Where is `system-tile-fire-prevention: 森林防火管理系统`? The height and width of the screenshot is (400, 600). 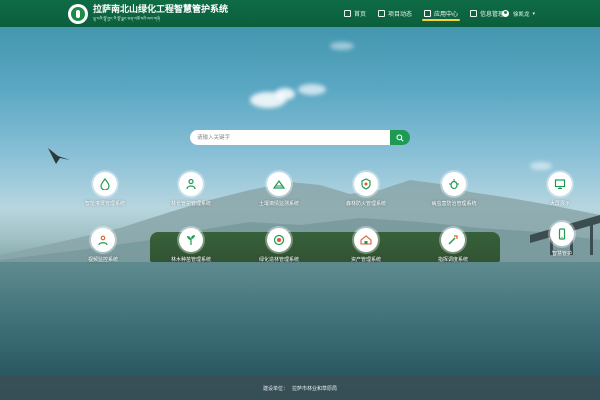 system-tile-fire-prevention: 森林防火管理系统 is located at coordinates (366, 189).